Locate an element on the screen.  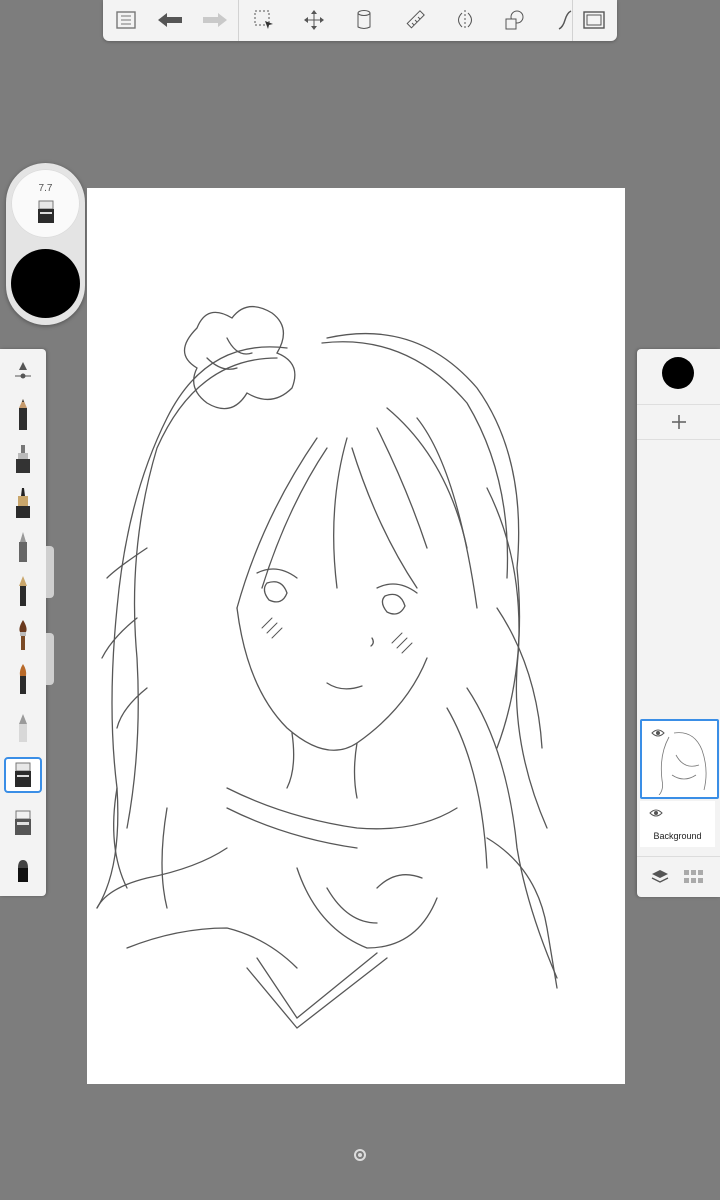
brush-palette is located at coordinates (23, 622).